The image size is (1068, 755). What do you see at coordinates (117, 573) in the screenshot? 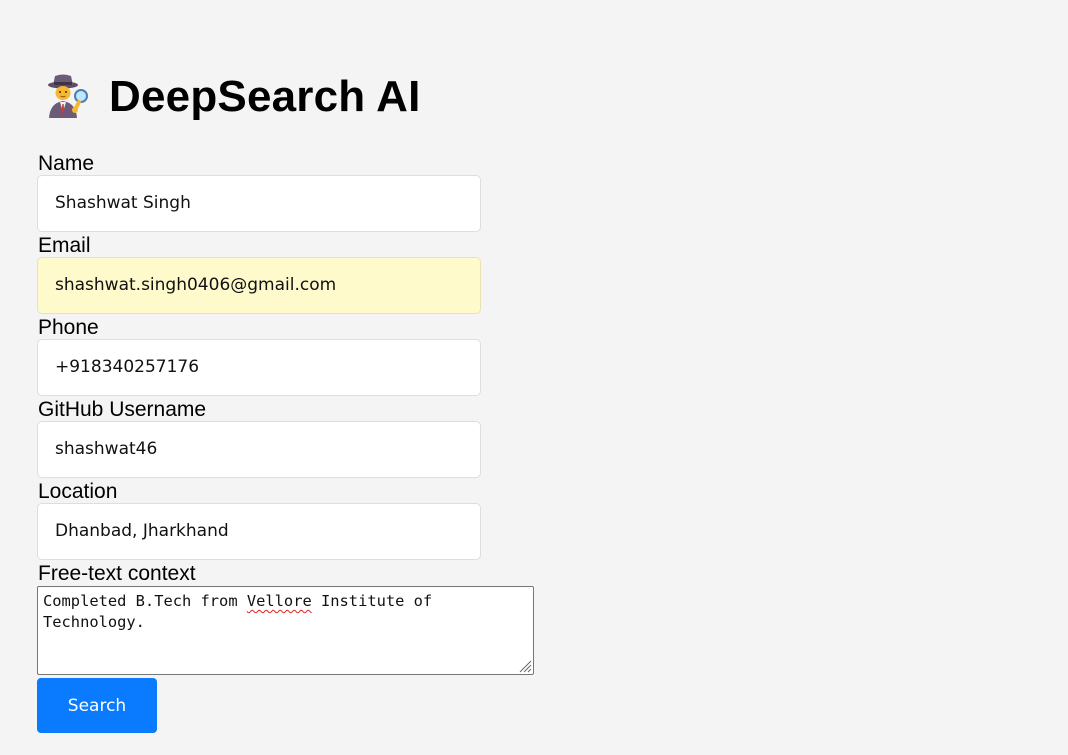
I see `context-label: Free-text context` at bounding box center [117, 573].